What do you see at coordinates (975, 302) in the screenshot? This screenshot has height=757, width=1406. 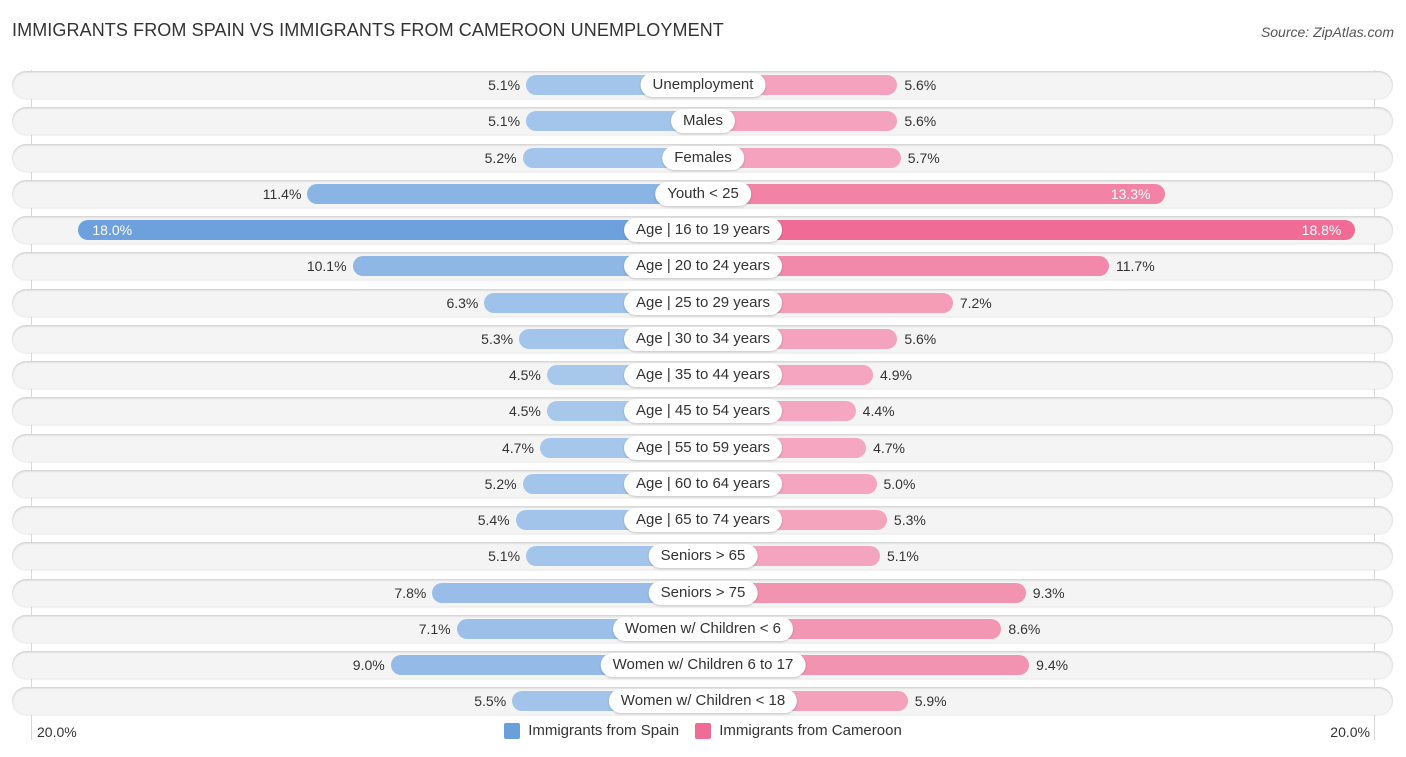 I see `value-label-cameroon: 7.2%` at bounding box center [975, 302].